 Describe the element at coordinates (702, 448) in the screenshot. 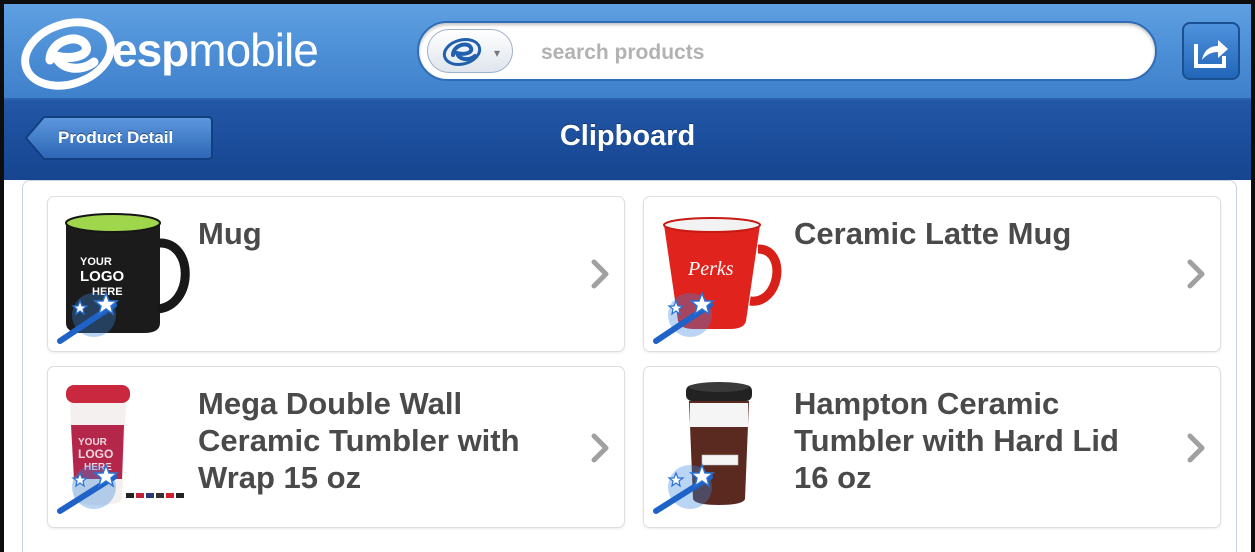

I see `product-thumbnail` at that location.